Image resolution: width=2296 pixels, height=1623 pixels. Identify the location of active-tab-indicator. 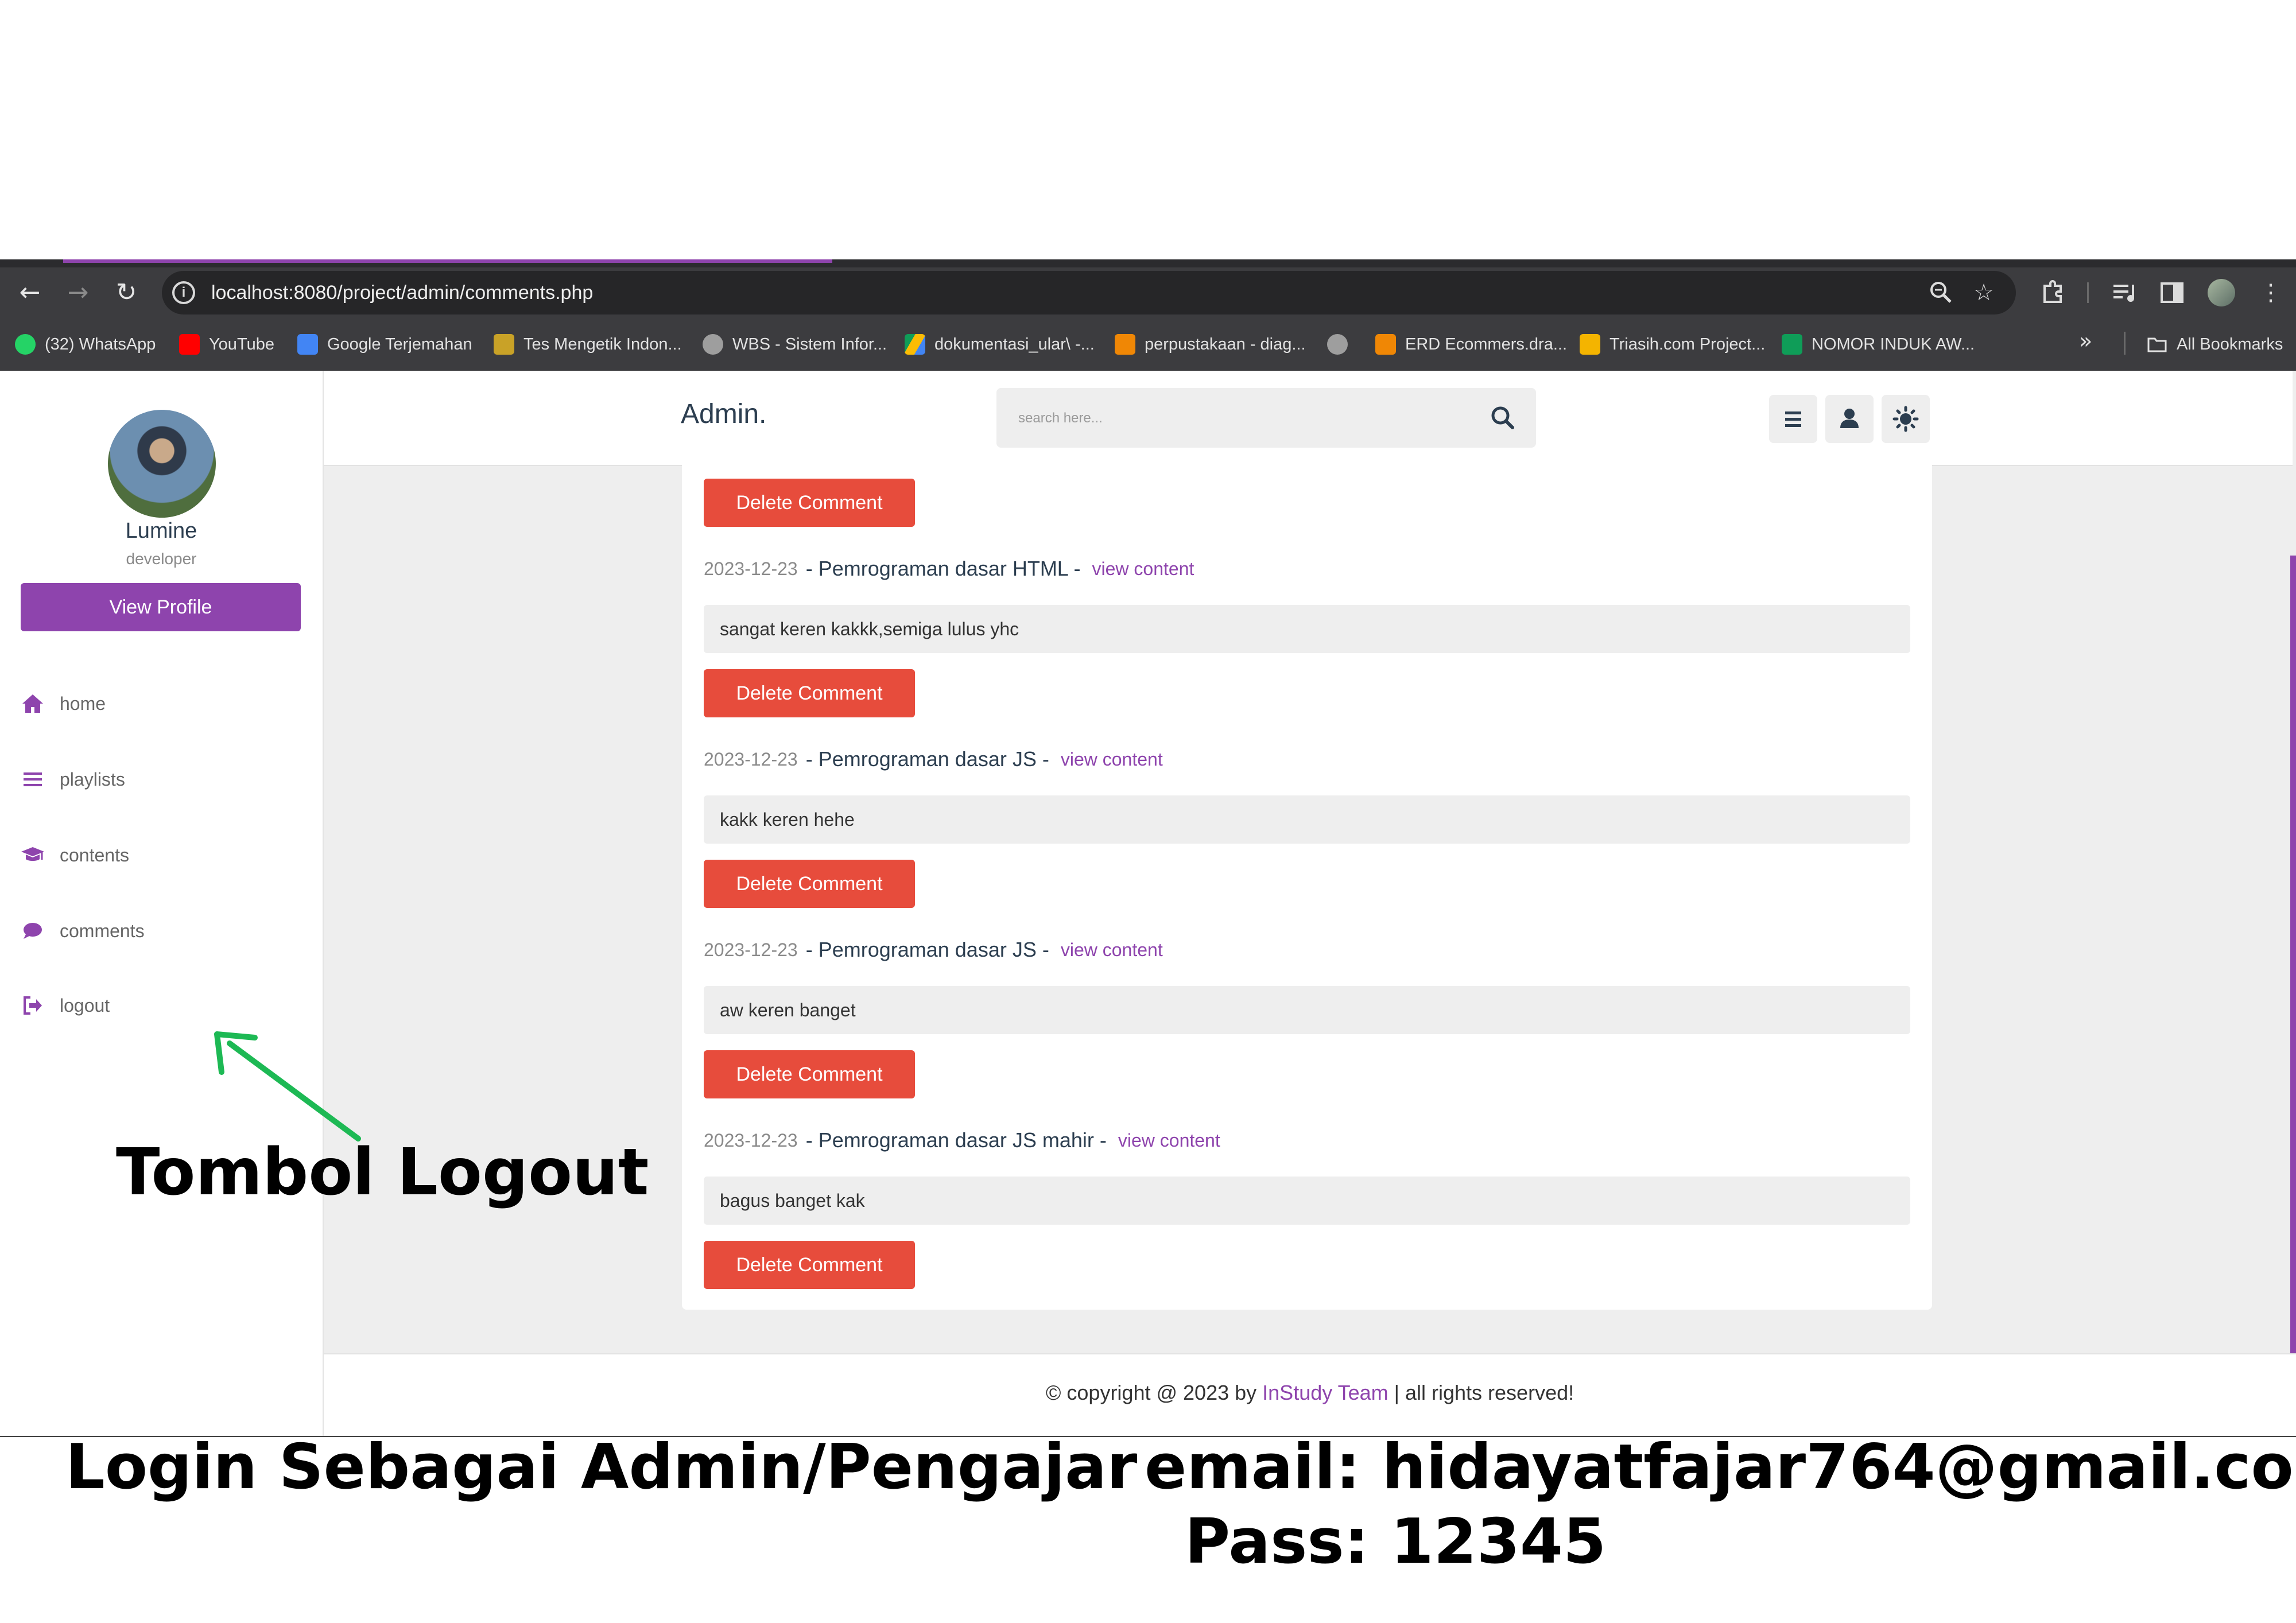
(447, 261).